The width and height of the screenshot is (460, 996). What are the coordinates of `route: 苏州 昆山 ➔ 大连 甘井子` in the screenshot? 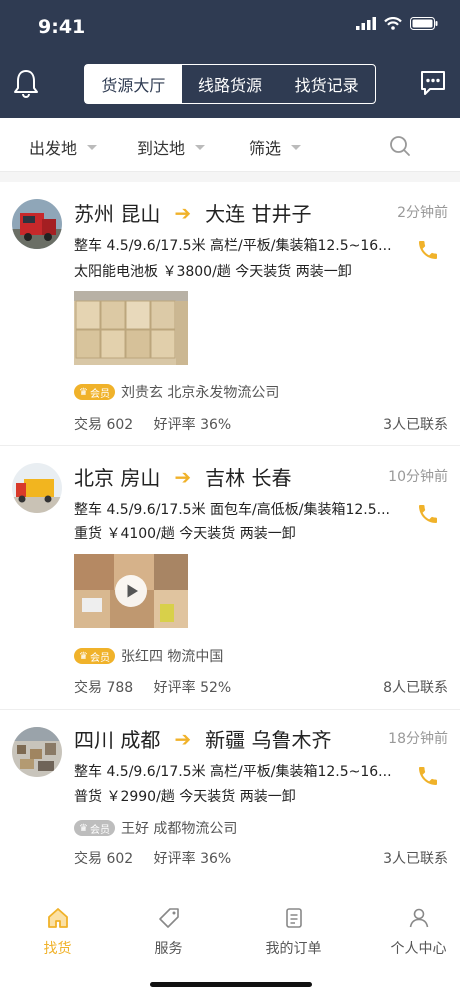 It's located at (192, 212).